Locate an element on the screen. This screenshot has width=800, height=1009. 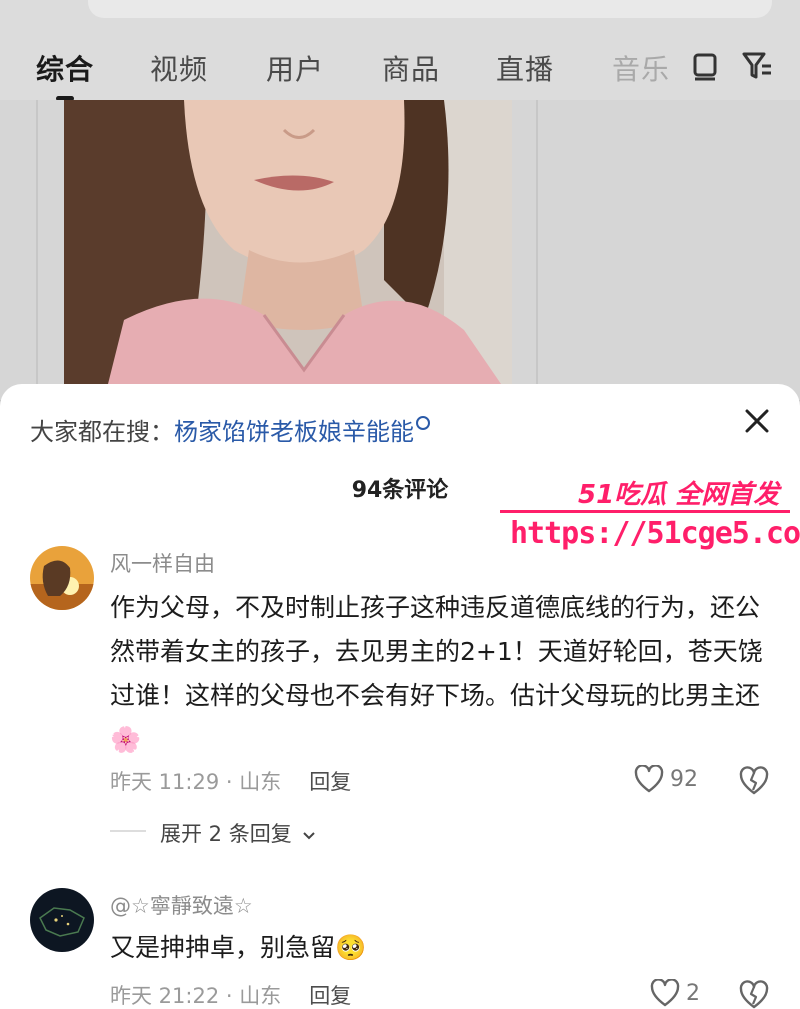
hot-search-bar: 大家都在搜：杨家馅饼老板娘辛能能 is located at coordinates (230, 429).